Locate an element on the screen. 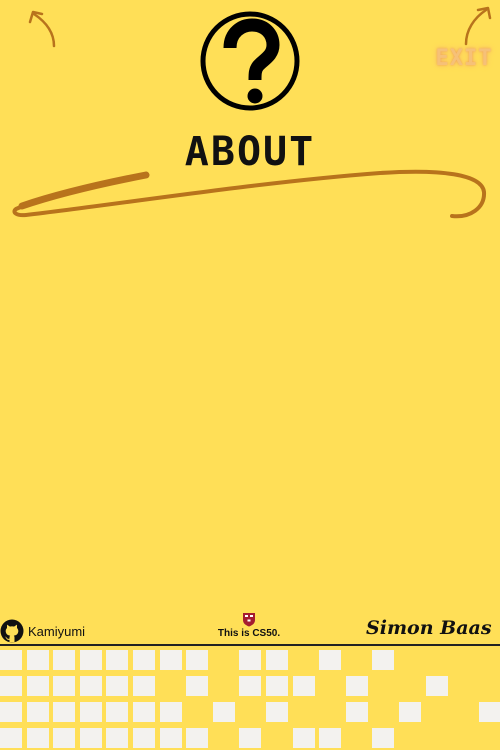 This screenshot has height=750, width=500. cs50-label: This is CS50. is located at coordinates (249, 633).